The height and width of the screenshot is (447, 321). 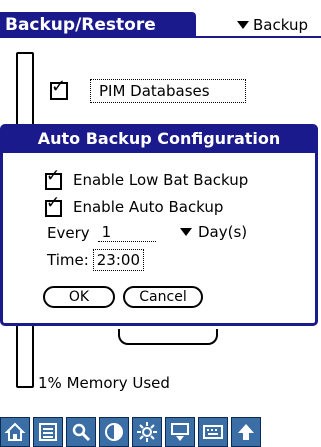 I want to click on every-row: Every 1, so click(x=101, y=232).